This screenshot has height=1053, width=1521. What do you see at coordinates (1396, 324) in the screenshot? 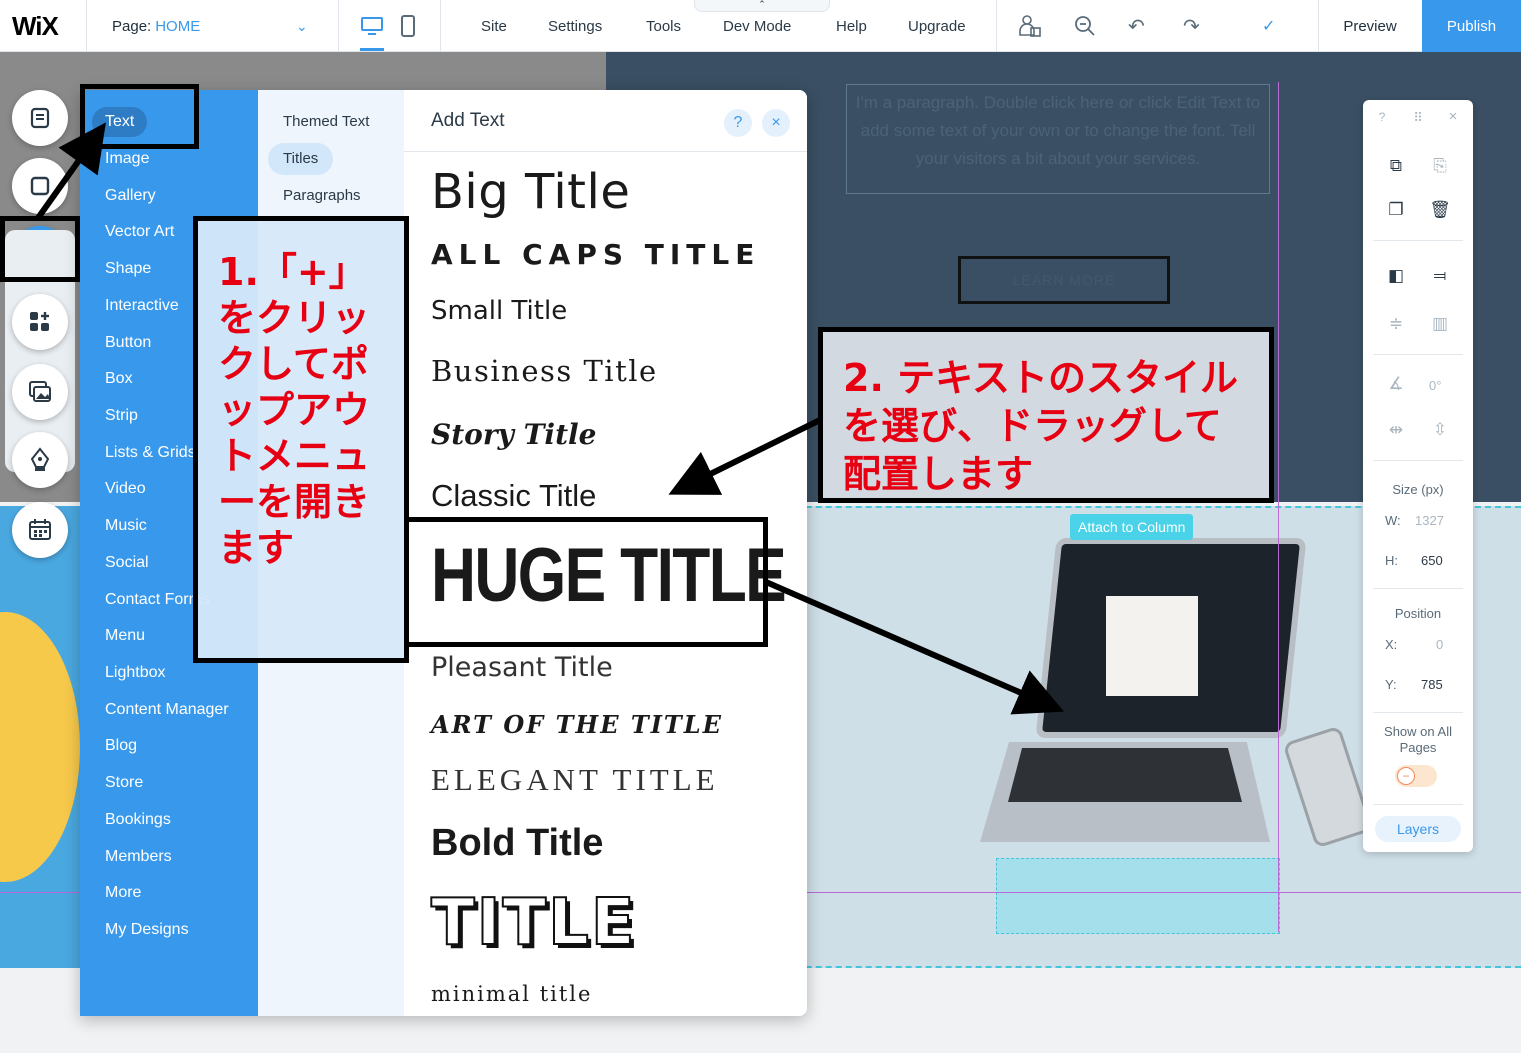
I see `distribute-icon: ≑` at bounding box center [1396, 324].